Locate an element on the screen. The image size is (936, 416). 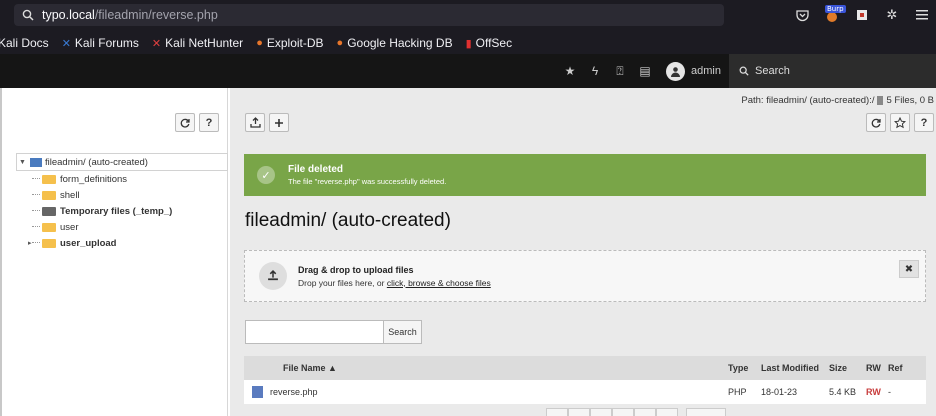
expand-toggle-icon: ▼ is located at coordinates (23, 162).